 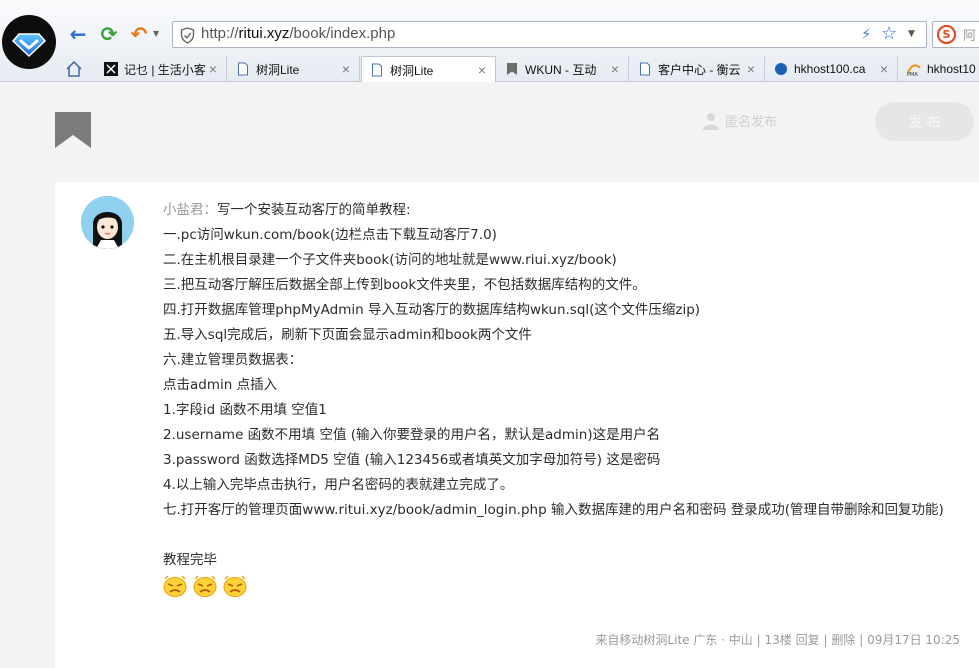 I want to click on arrow-left-icon: ←, so click(x=78, y=34).